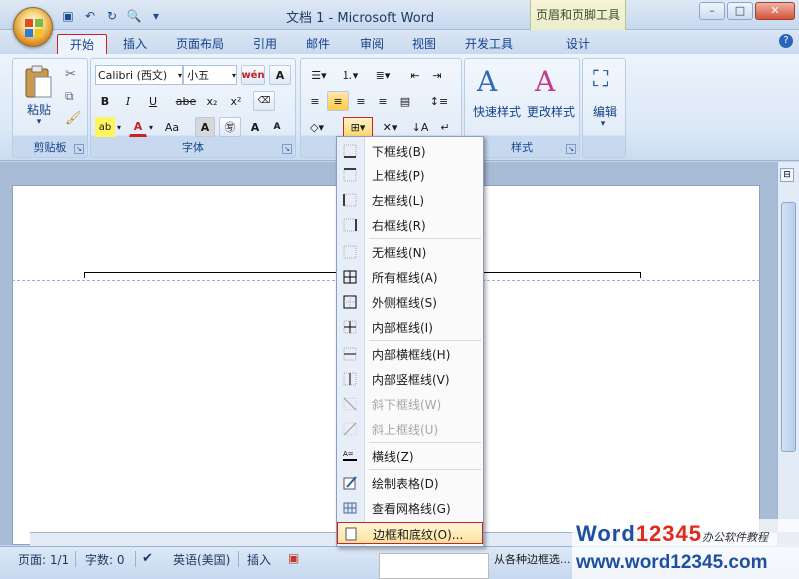 The image size is (799, 579). What do you see at coordinates (138, 127) in the screenshot?
I see `font-color-icon: A` at bounding box center [138, 127].